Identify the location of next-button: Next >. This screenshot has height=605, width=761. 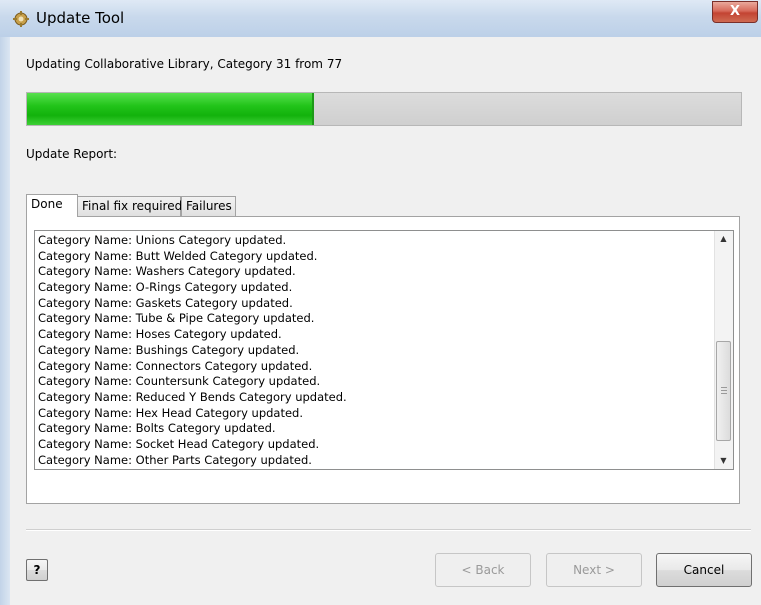
(594, 570).